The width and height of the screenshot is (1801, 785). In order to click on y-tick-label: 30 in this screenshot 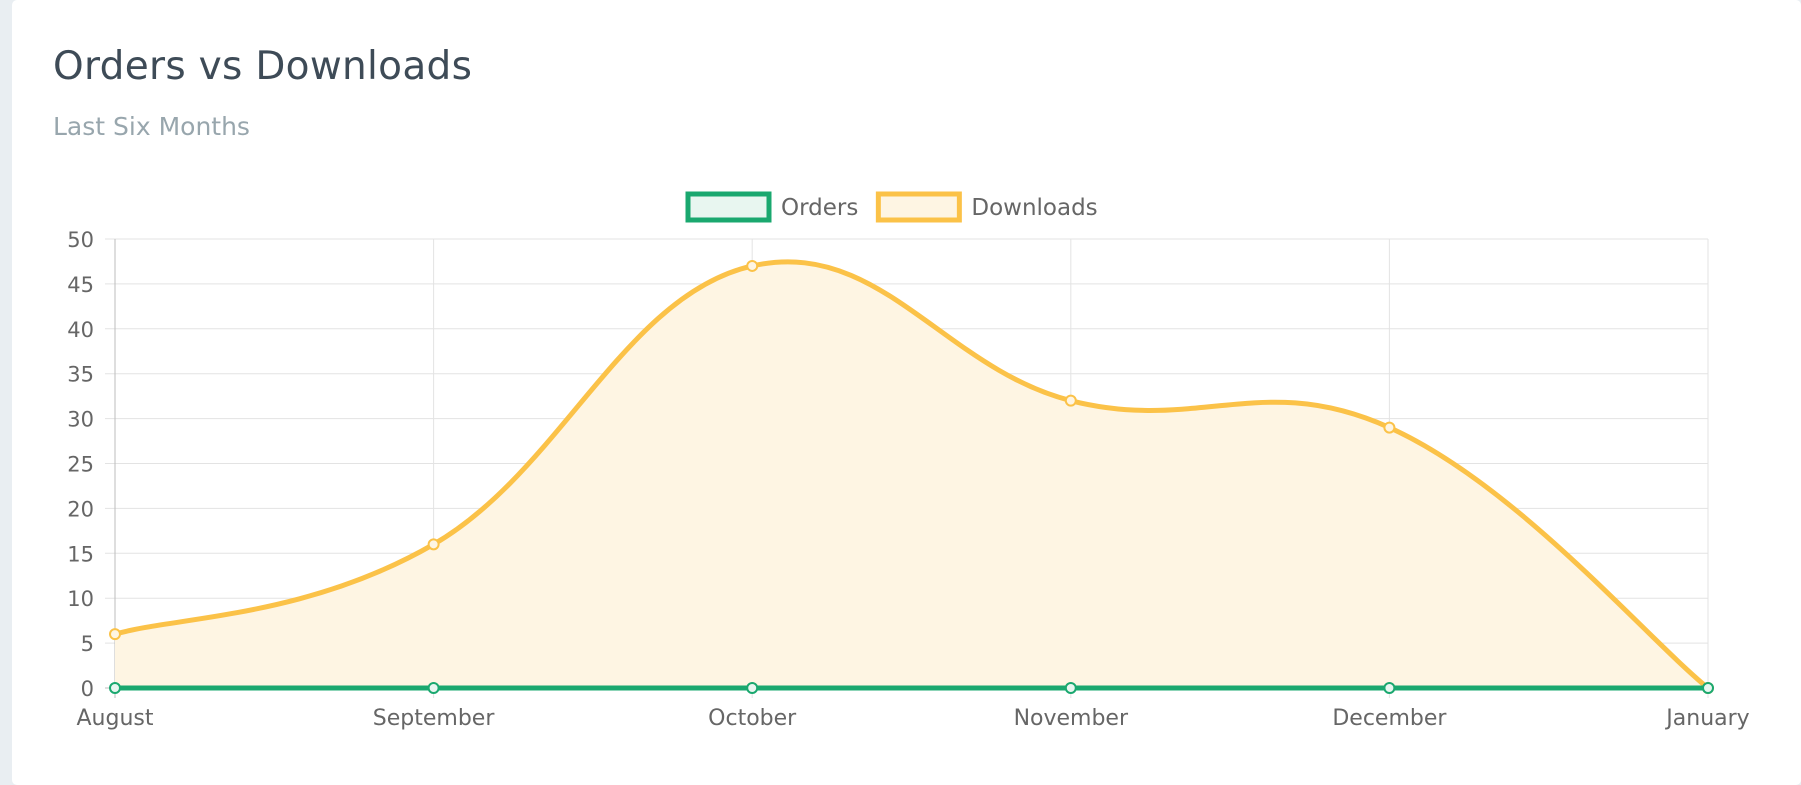, I will do `click(80, 420)`.